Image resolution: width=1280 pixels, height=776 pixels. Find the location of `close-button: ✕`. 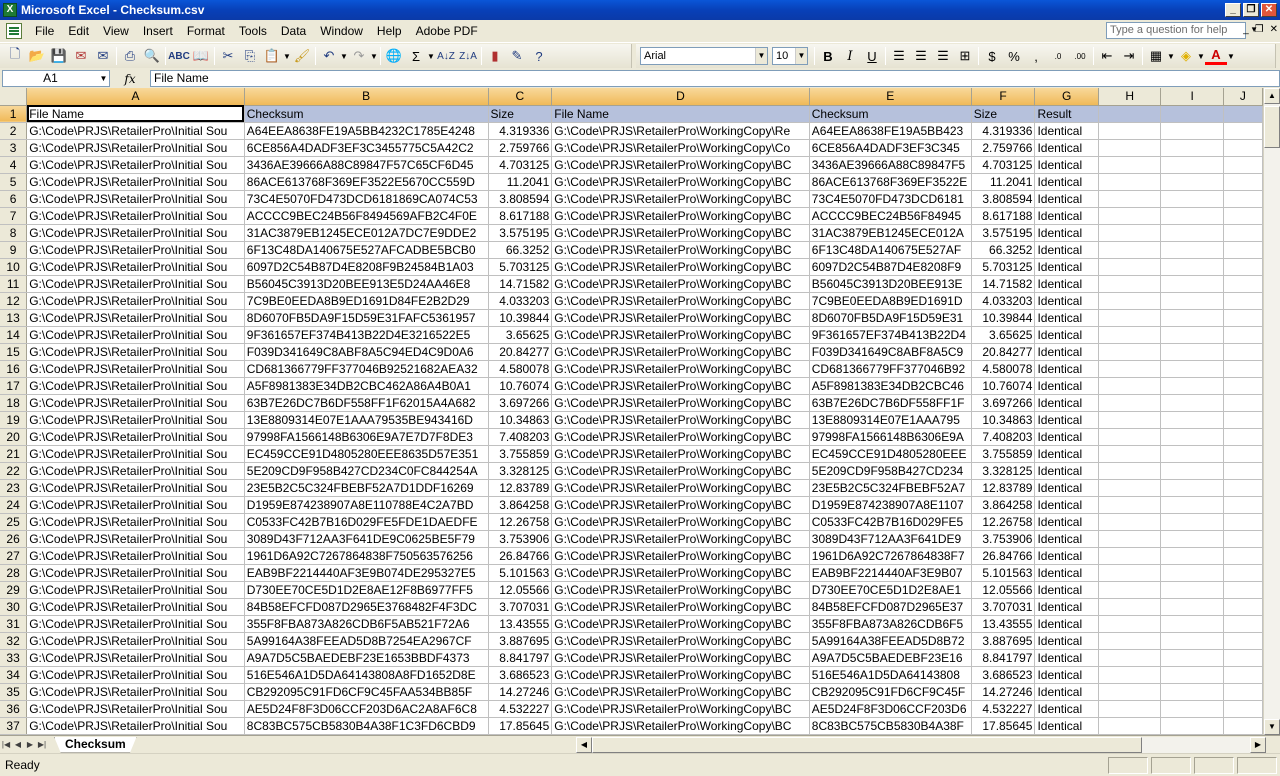

close-button: ✕ is located at coordinates (1269, 10).